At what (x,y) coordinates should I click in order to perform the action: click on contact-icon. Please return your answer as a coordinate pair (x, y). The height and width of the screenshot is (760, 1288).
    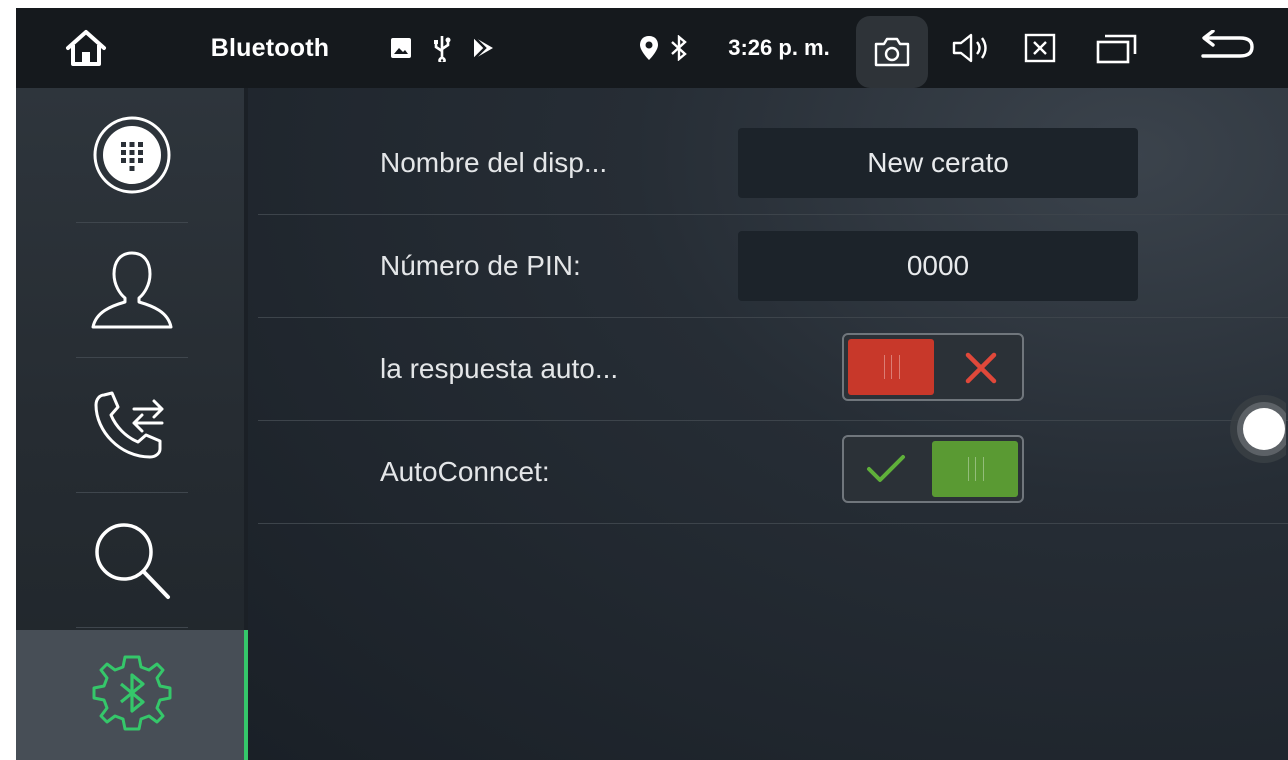
    Looking at the image, I should click on (132, 290).